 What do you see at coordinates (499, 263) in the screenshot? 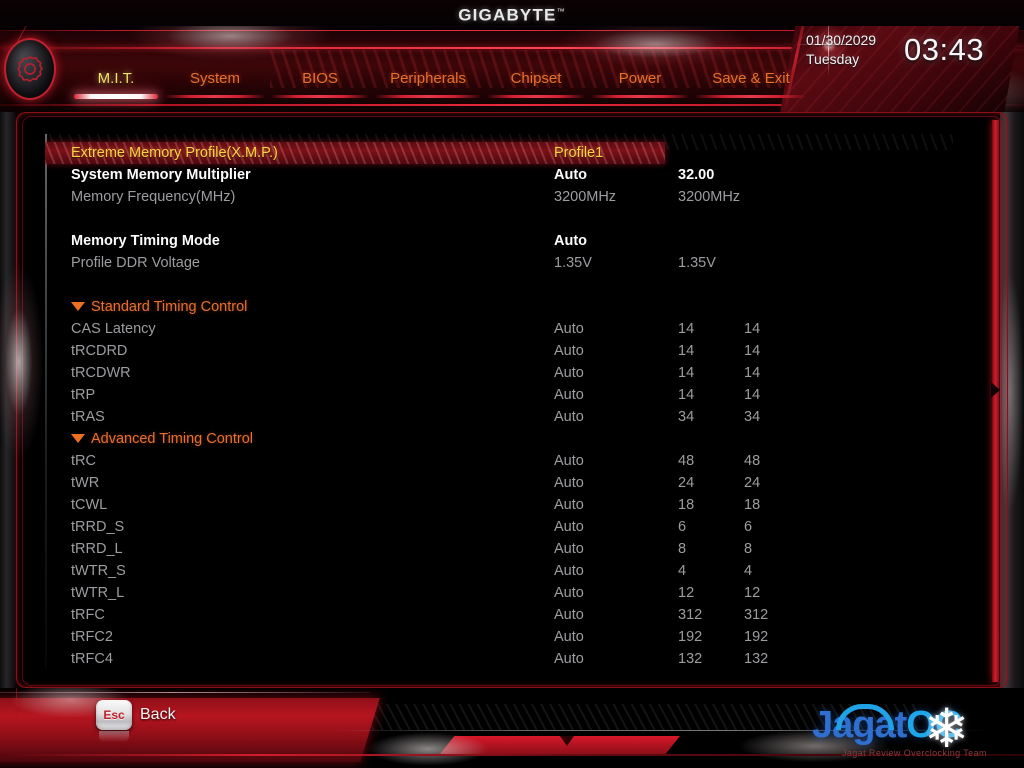
I see `settings-row: Profile DDR Voltage 1.35V 1.35V` at bounding box center [499, 263].